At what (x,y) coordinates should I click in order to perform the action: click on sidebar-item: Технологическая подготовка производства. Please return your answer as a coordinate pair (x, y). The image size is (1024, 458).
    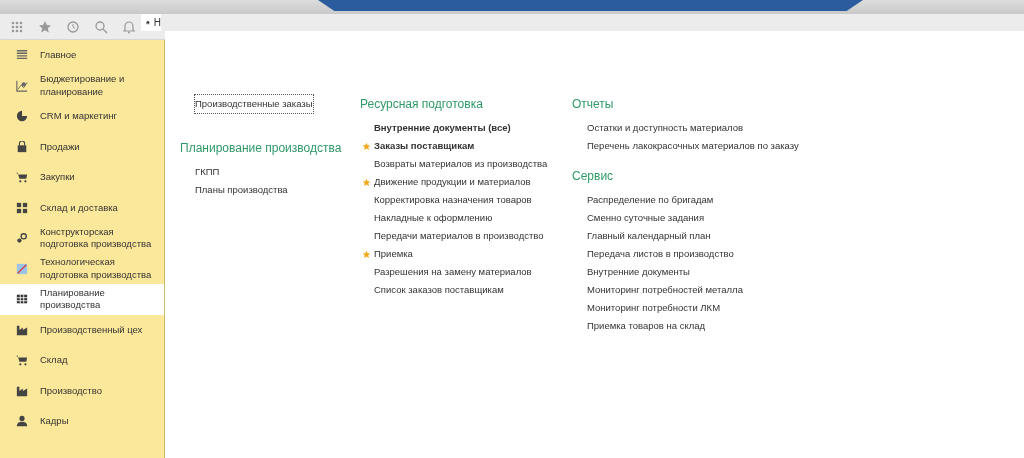
    Looking at the image, I should click on (82, 268).